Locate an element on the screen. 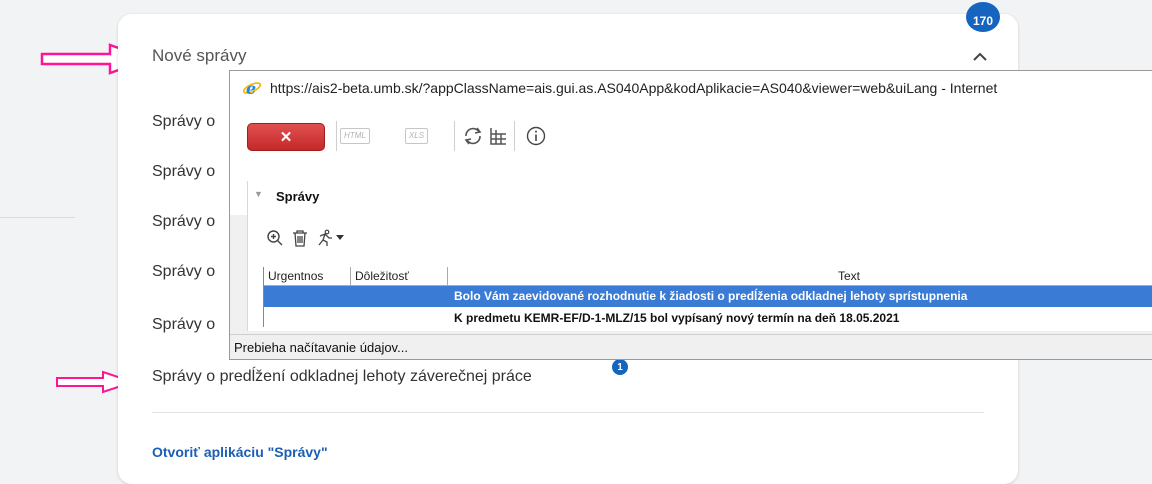 This screenshot has height=484, width=1152. export-xls-button: XLS is located at coordinates (417, 136).